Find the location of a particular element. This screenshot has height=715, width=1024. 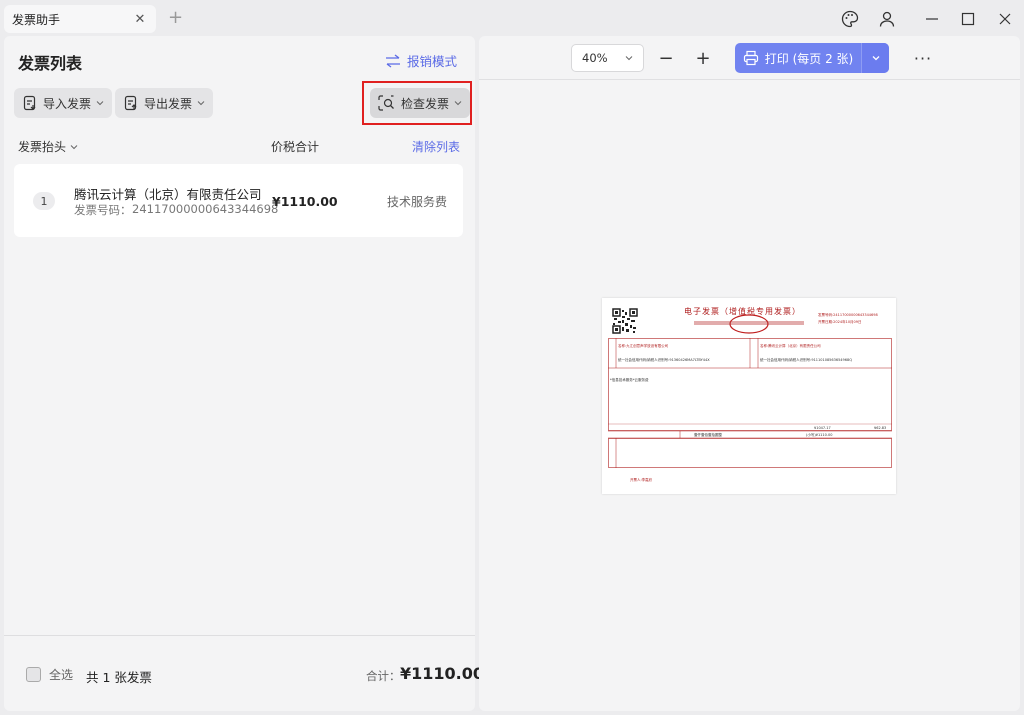

tax-small: ¥62.83 is located at coordinates (880, 428).